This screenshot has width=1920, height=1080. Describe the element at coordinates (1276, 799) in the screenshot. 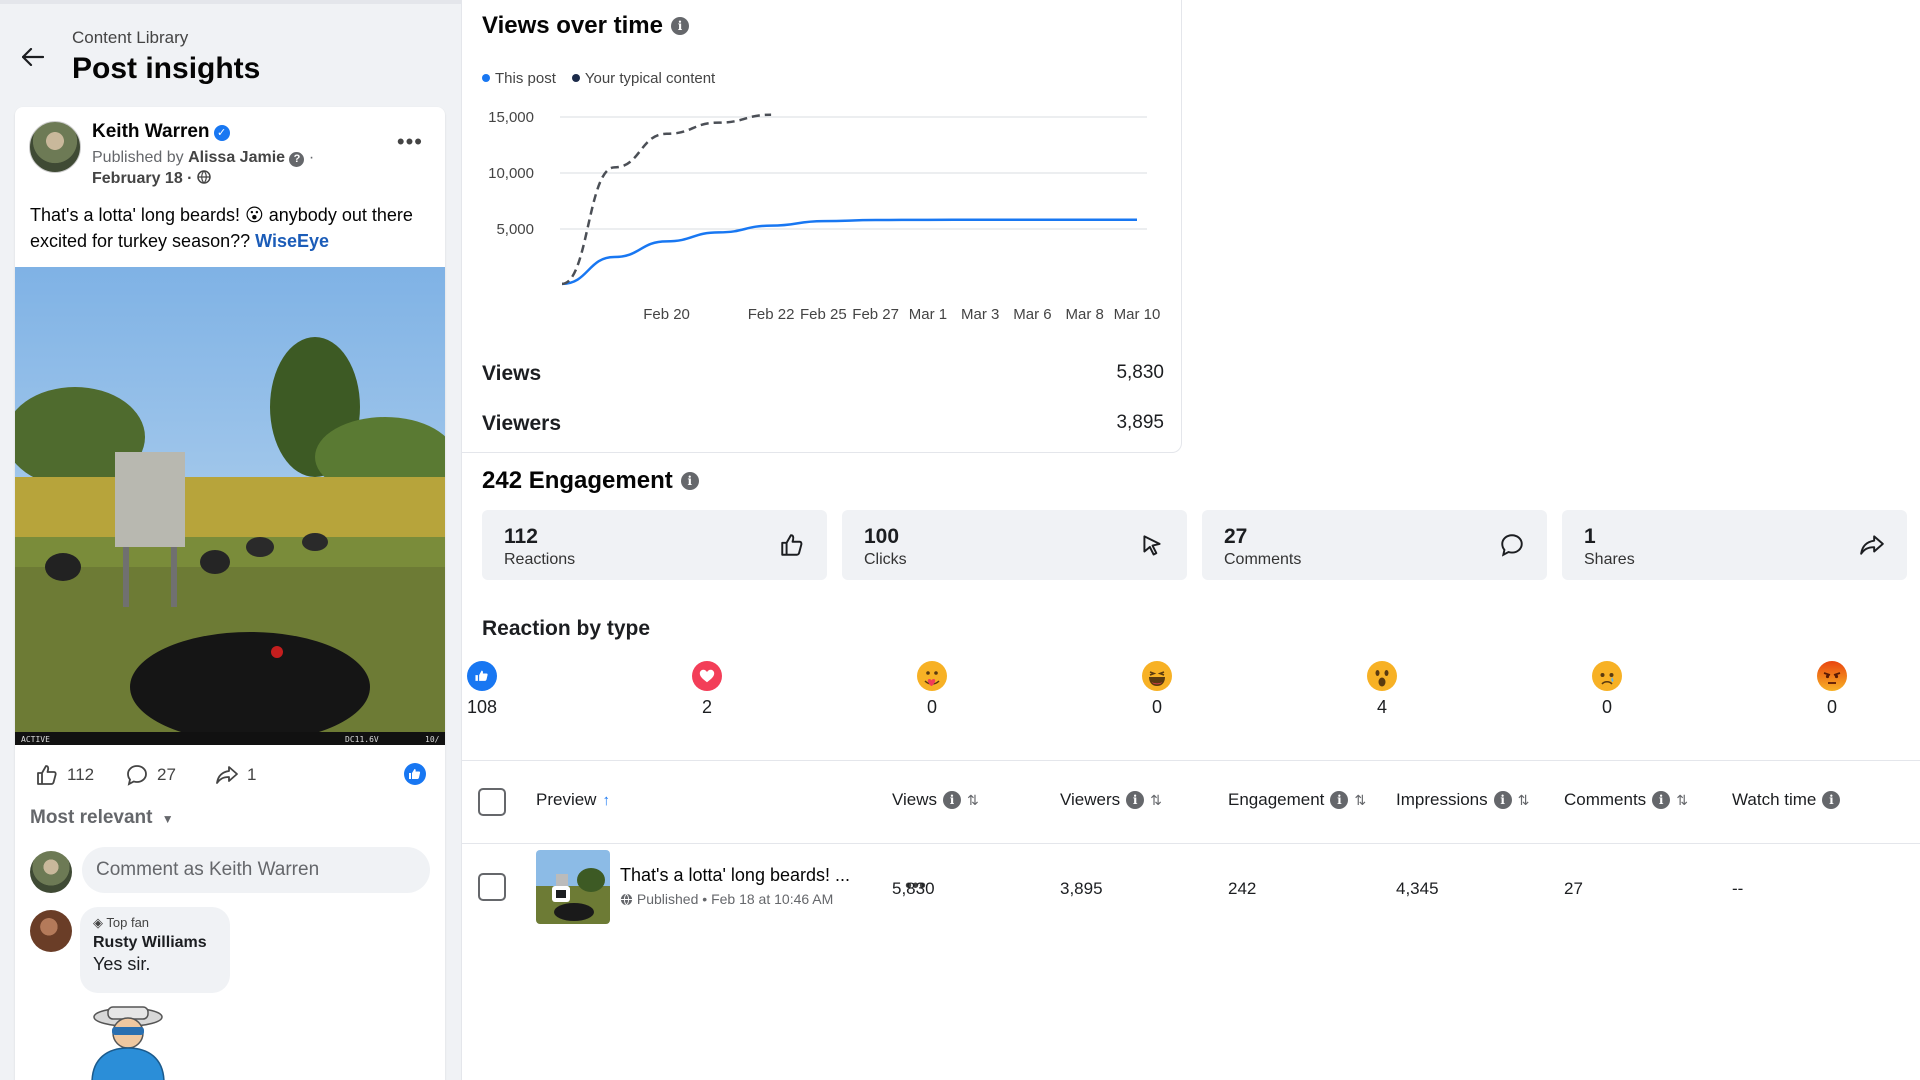

I see `column-label: Engagement` at that location.